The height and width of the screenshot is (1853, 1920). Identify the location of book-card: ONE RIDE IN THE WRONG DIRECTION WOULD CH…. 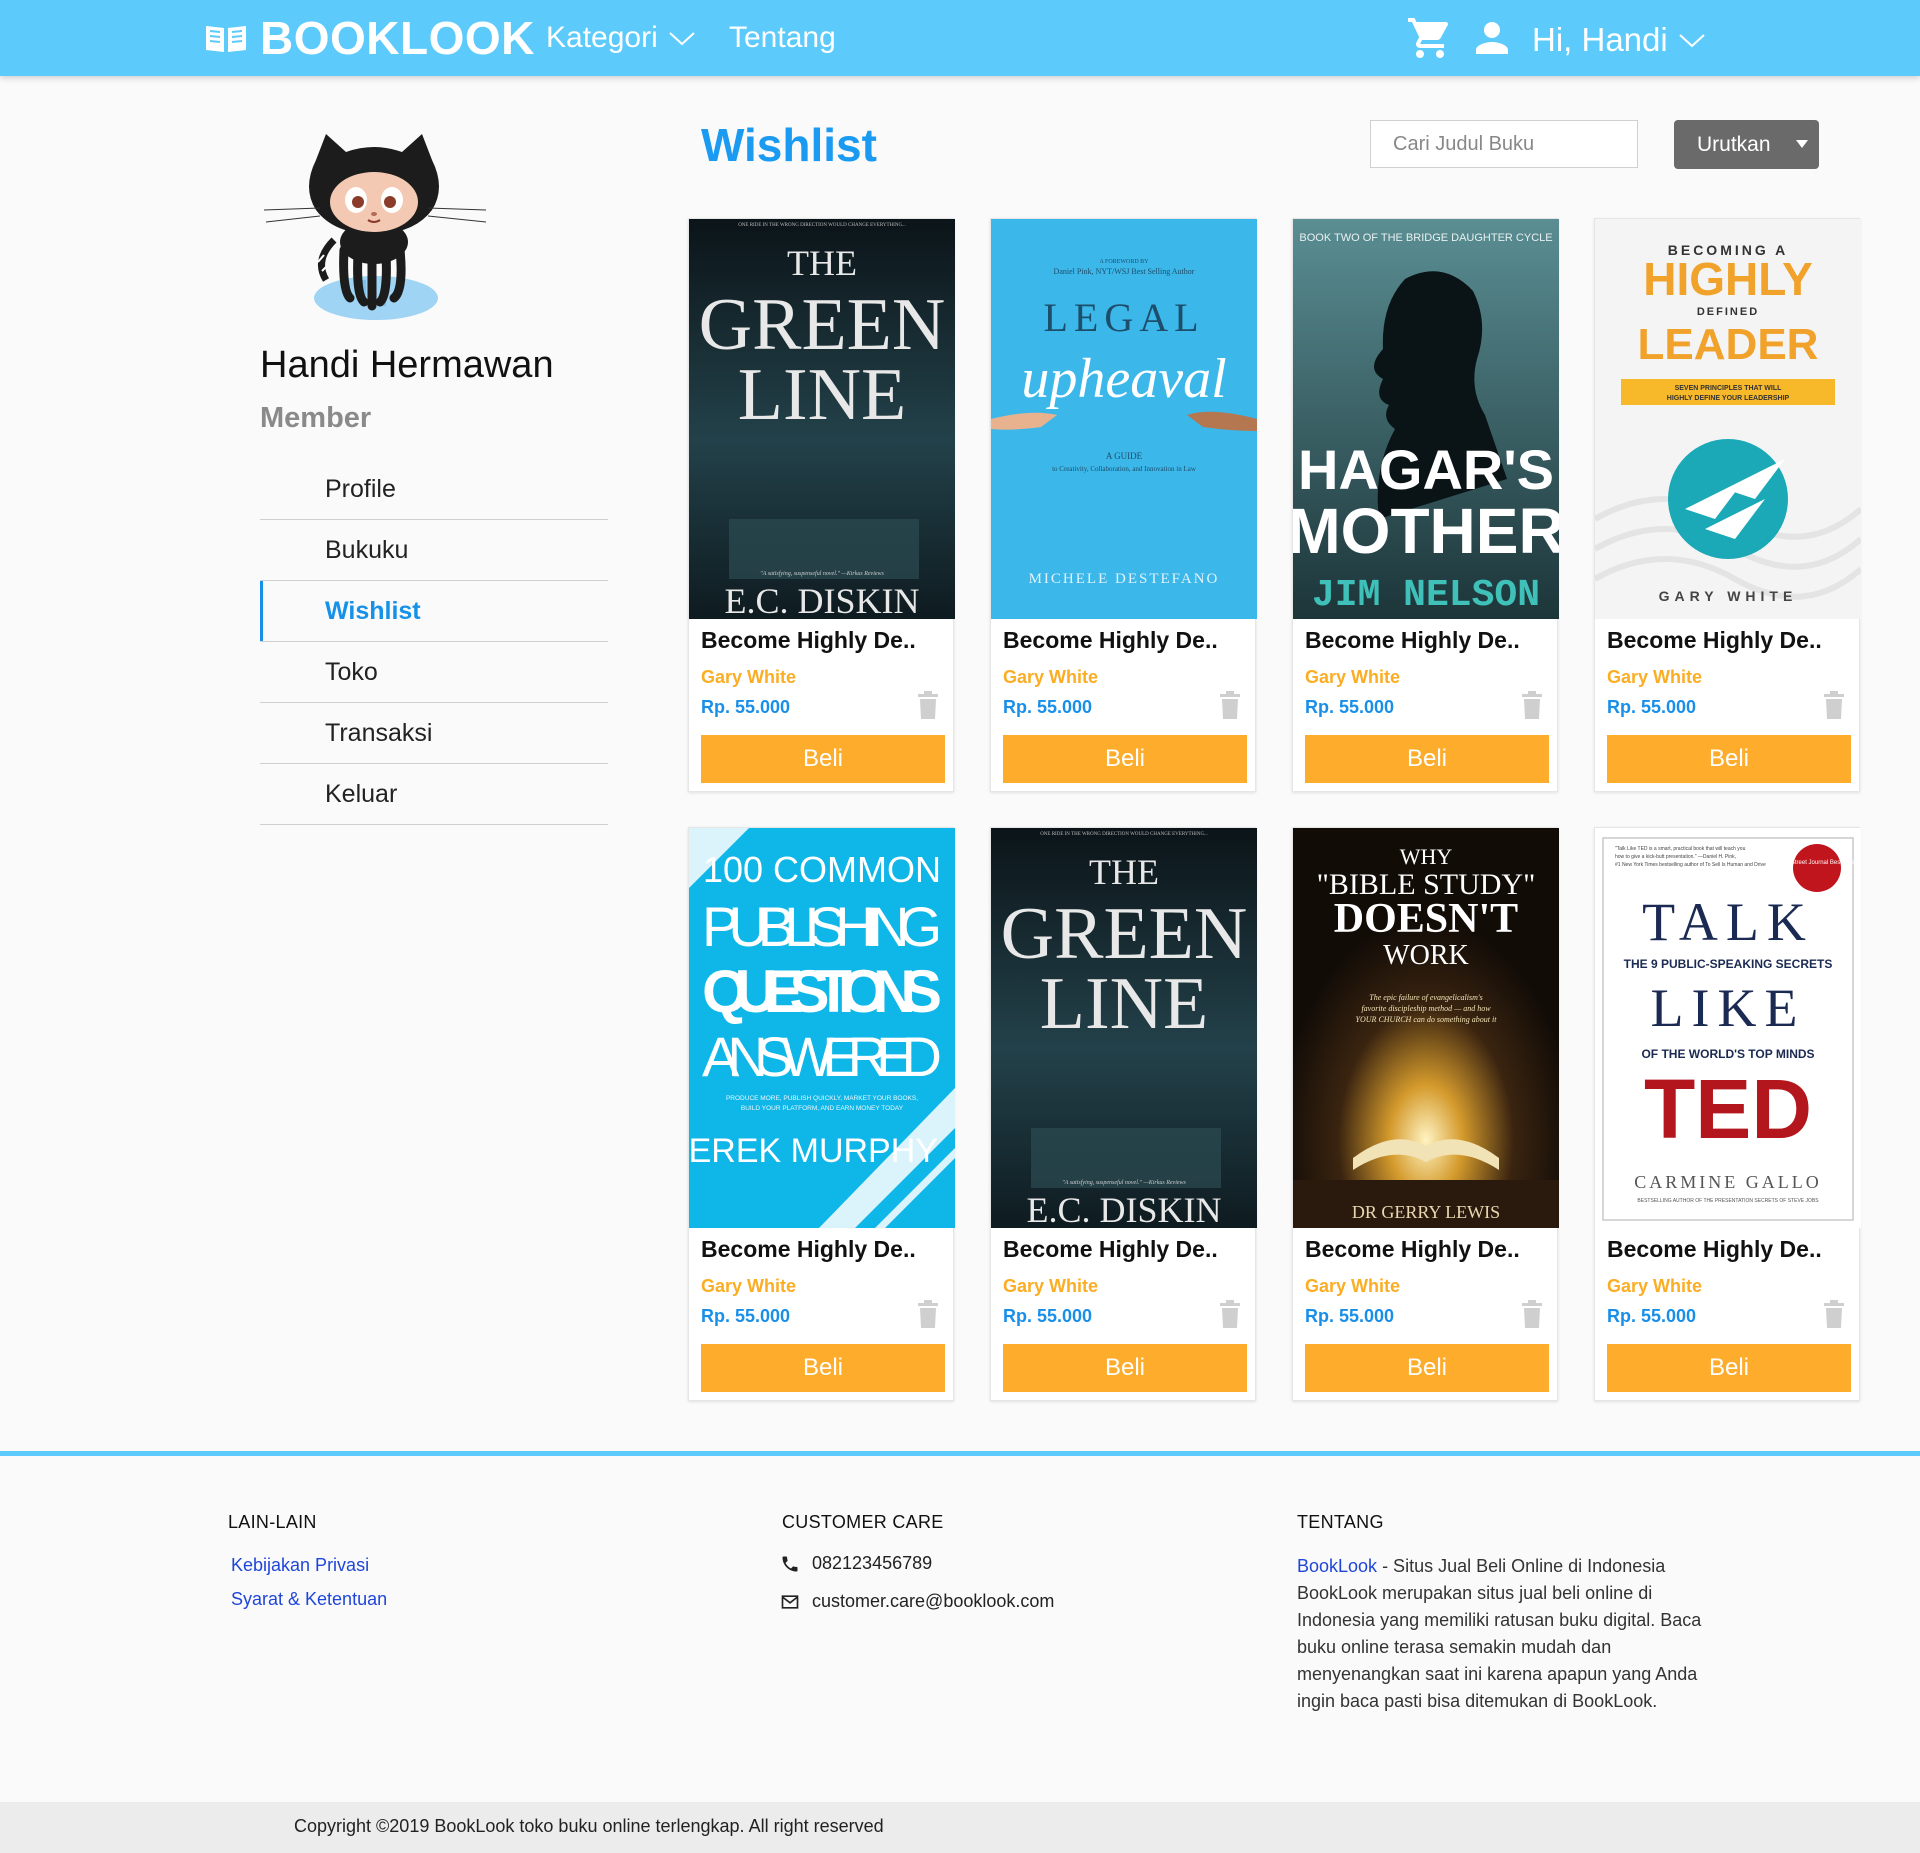
(821, 505).